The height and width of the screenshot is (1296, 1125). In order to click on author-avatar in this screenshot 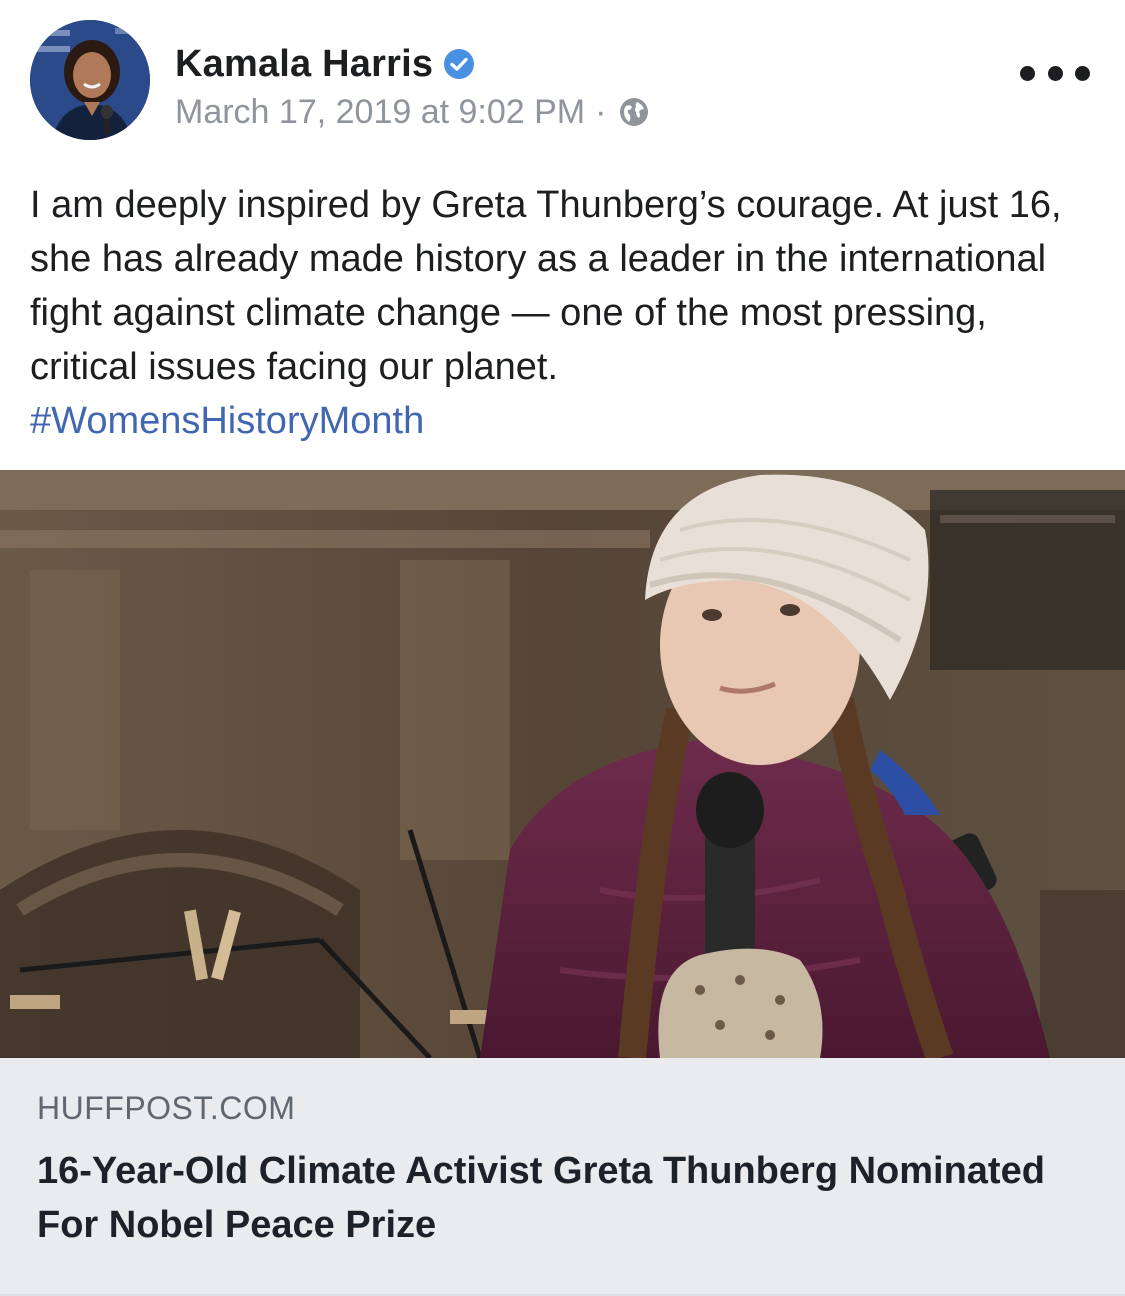, I will do `click(90, 80)`.